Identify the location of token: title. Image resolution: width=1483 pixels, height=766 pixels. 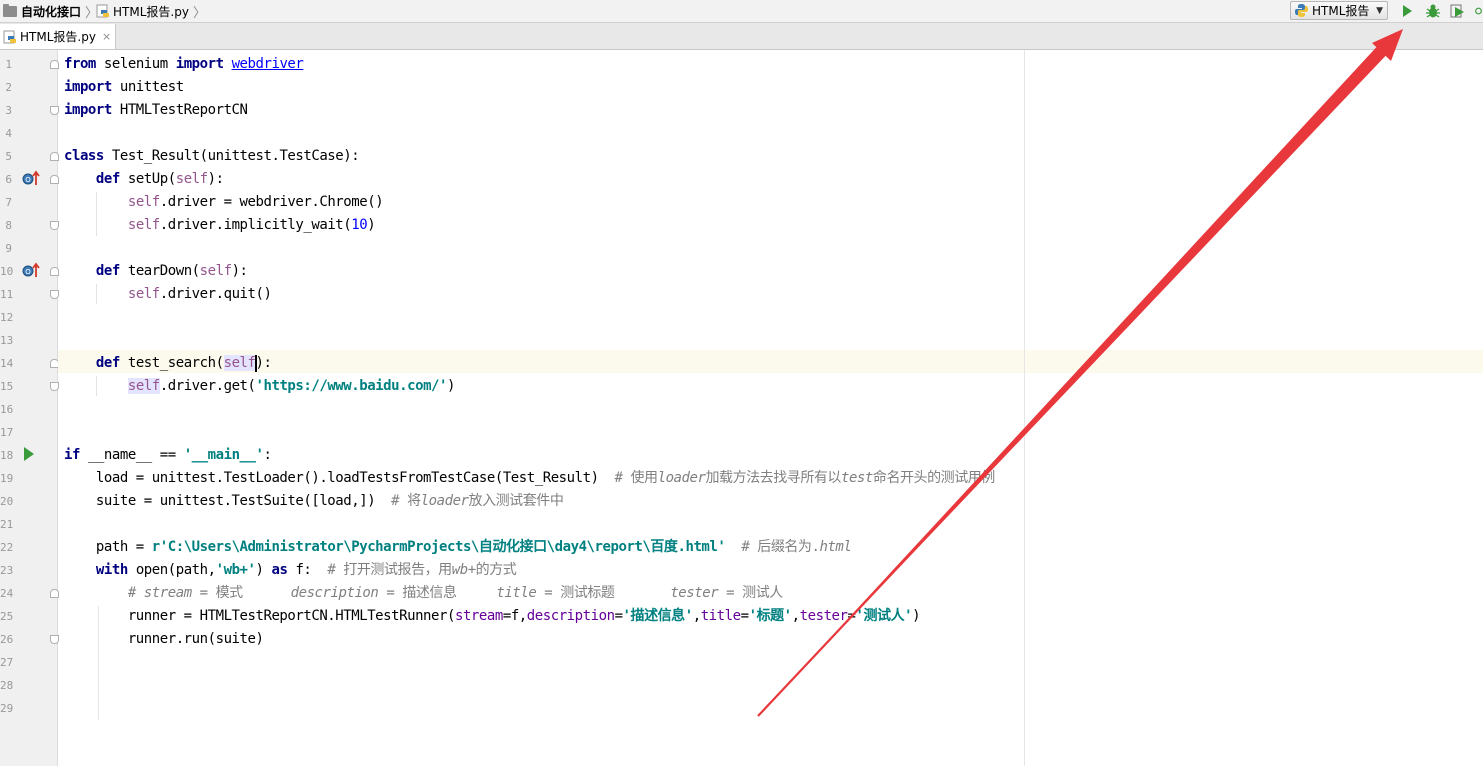
(516, 593).